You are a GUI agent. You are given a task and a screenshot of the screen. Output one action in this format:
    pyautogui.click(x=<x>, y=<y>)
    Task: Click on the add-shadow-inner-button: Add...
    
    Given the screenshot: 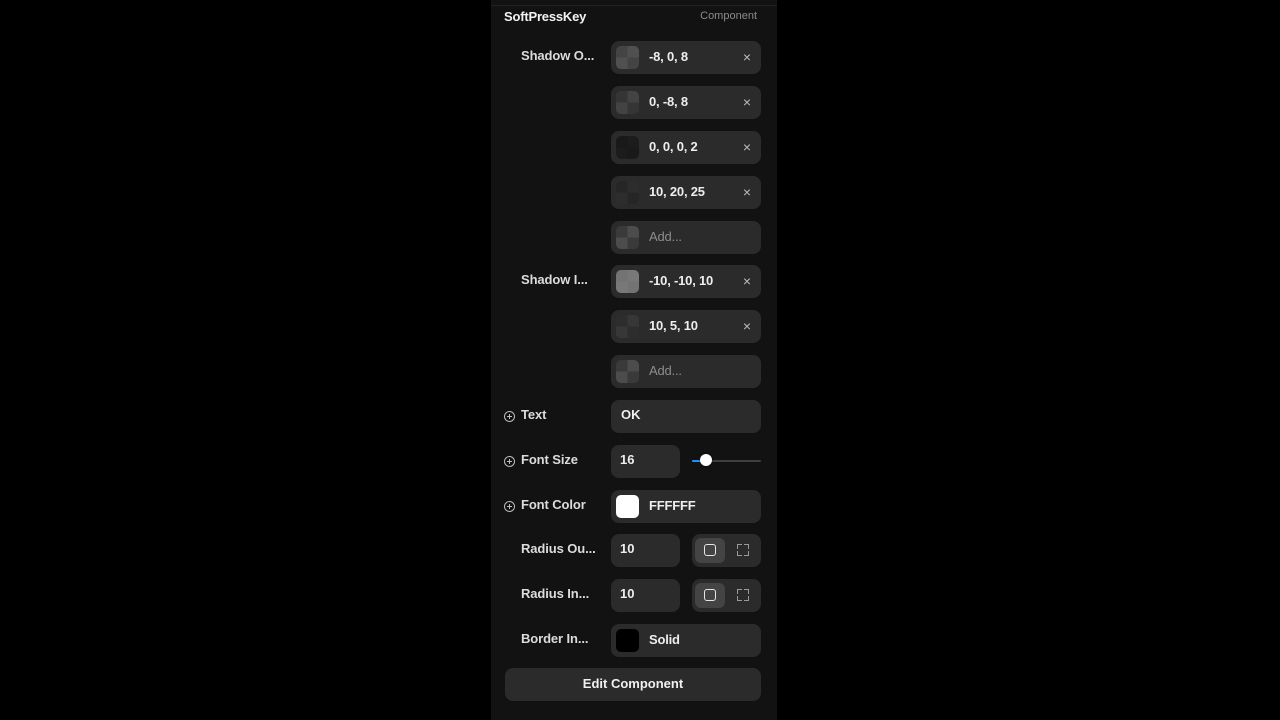 What is the action you would take?
    pyautogui.click(x=686, y=371)
    